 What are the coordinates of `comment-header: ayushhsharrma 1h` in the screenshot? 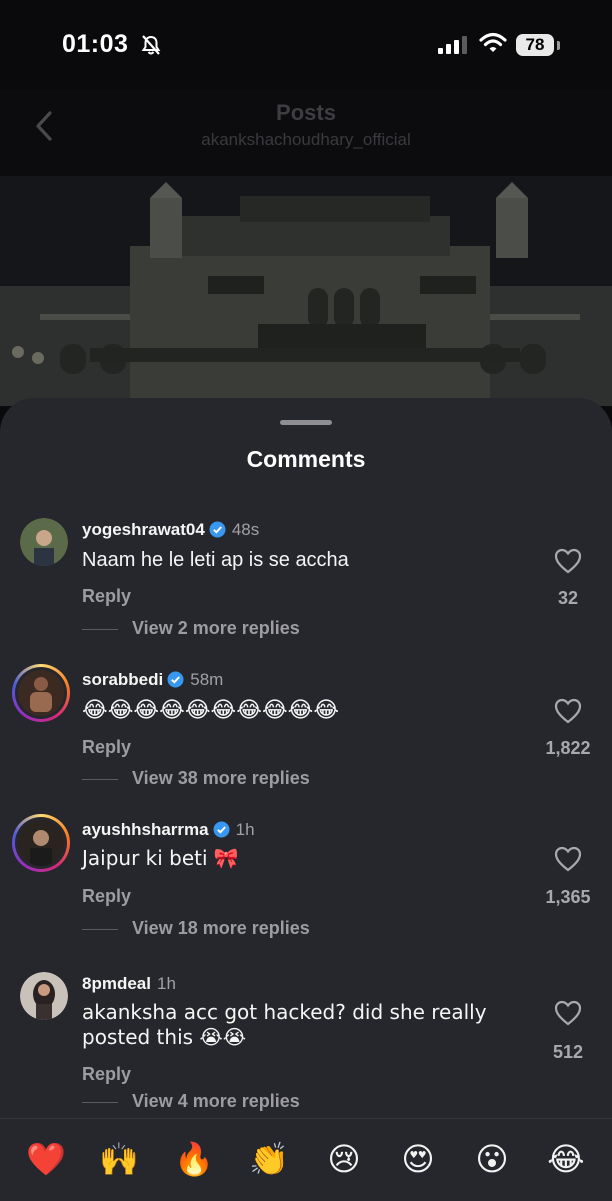 It's located at (168, 830).